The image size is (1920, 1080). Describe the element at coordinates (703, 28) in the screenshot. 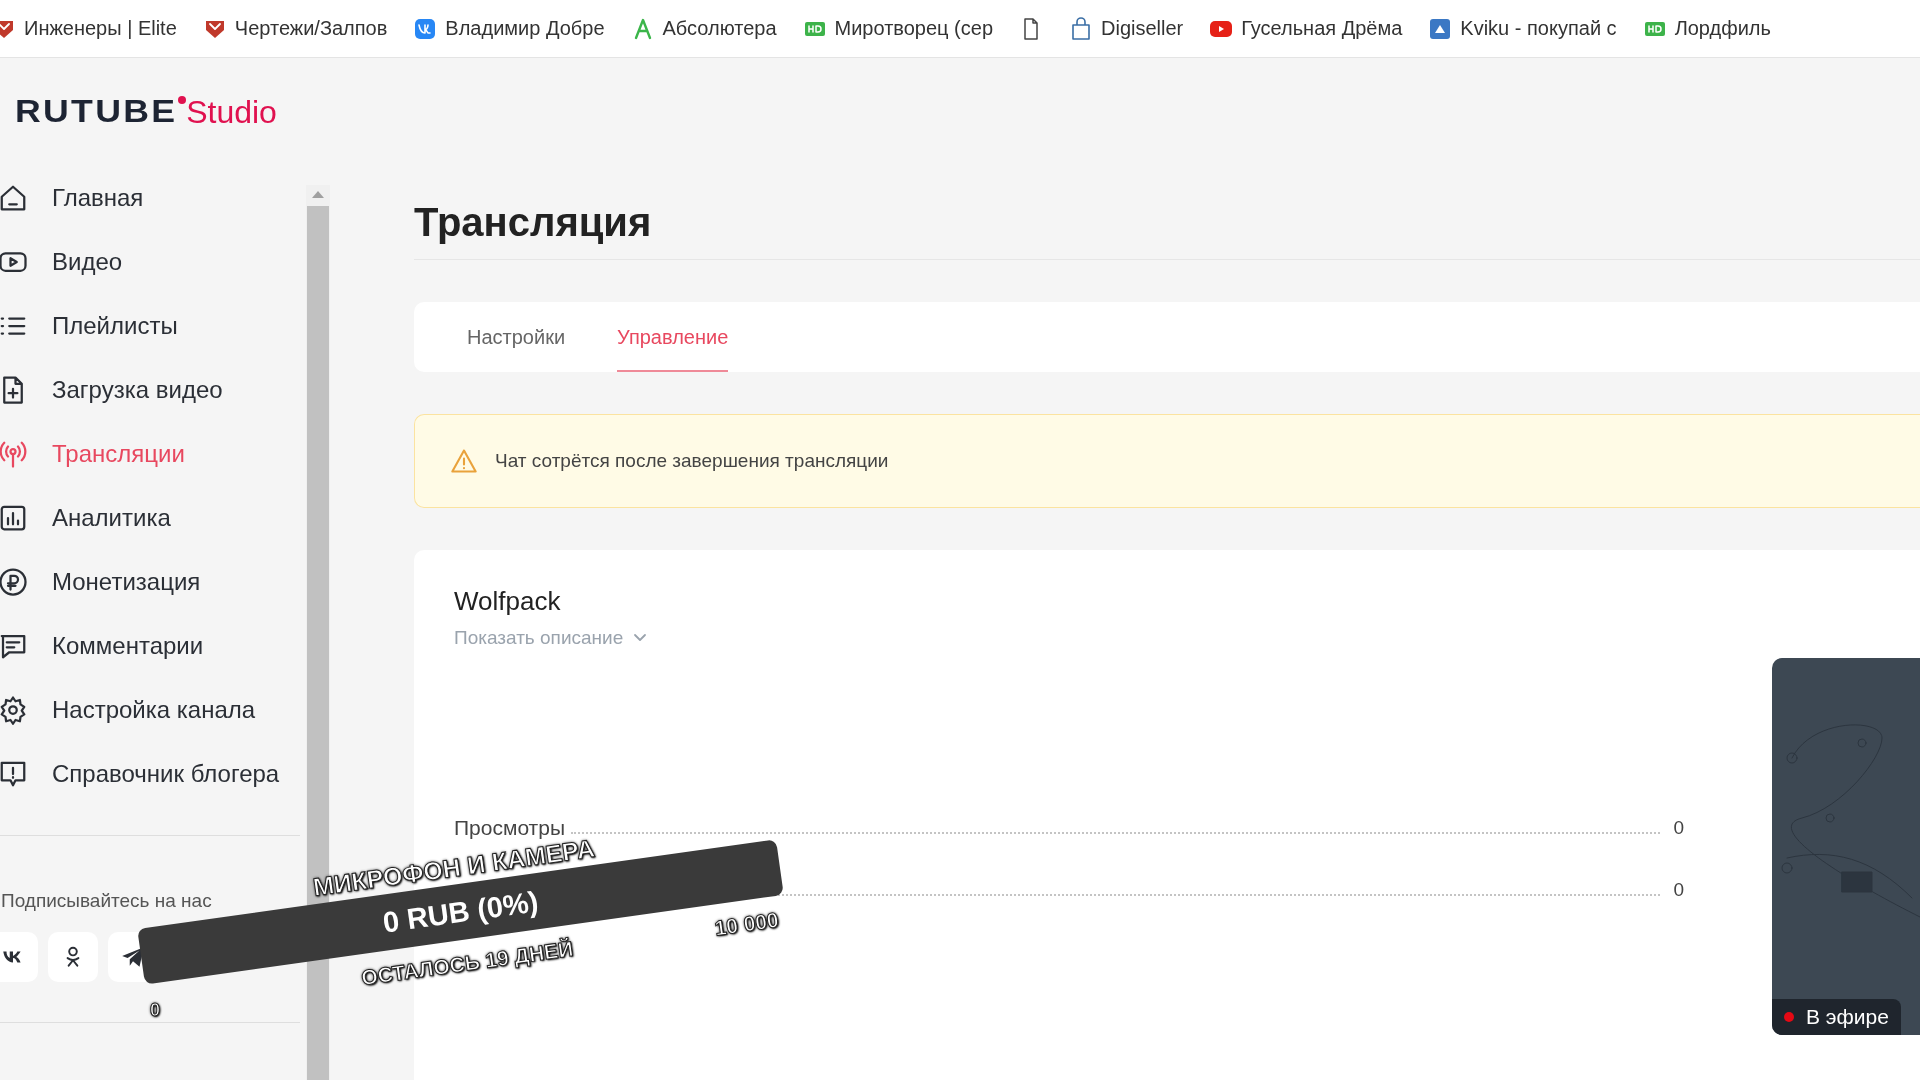

I see `bookmark: Абсолютера` at that location.